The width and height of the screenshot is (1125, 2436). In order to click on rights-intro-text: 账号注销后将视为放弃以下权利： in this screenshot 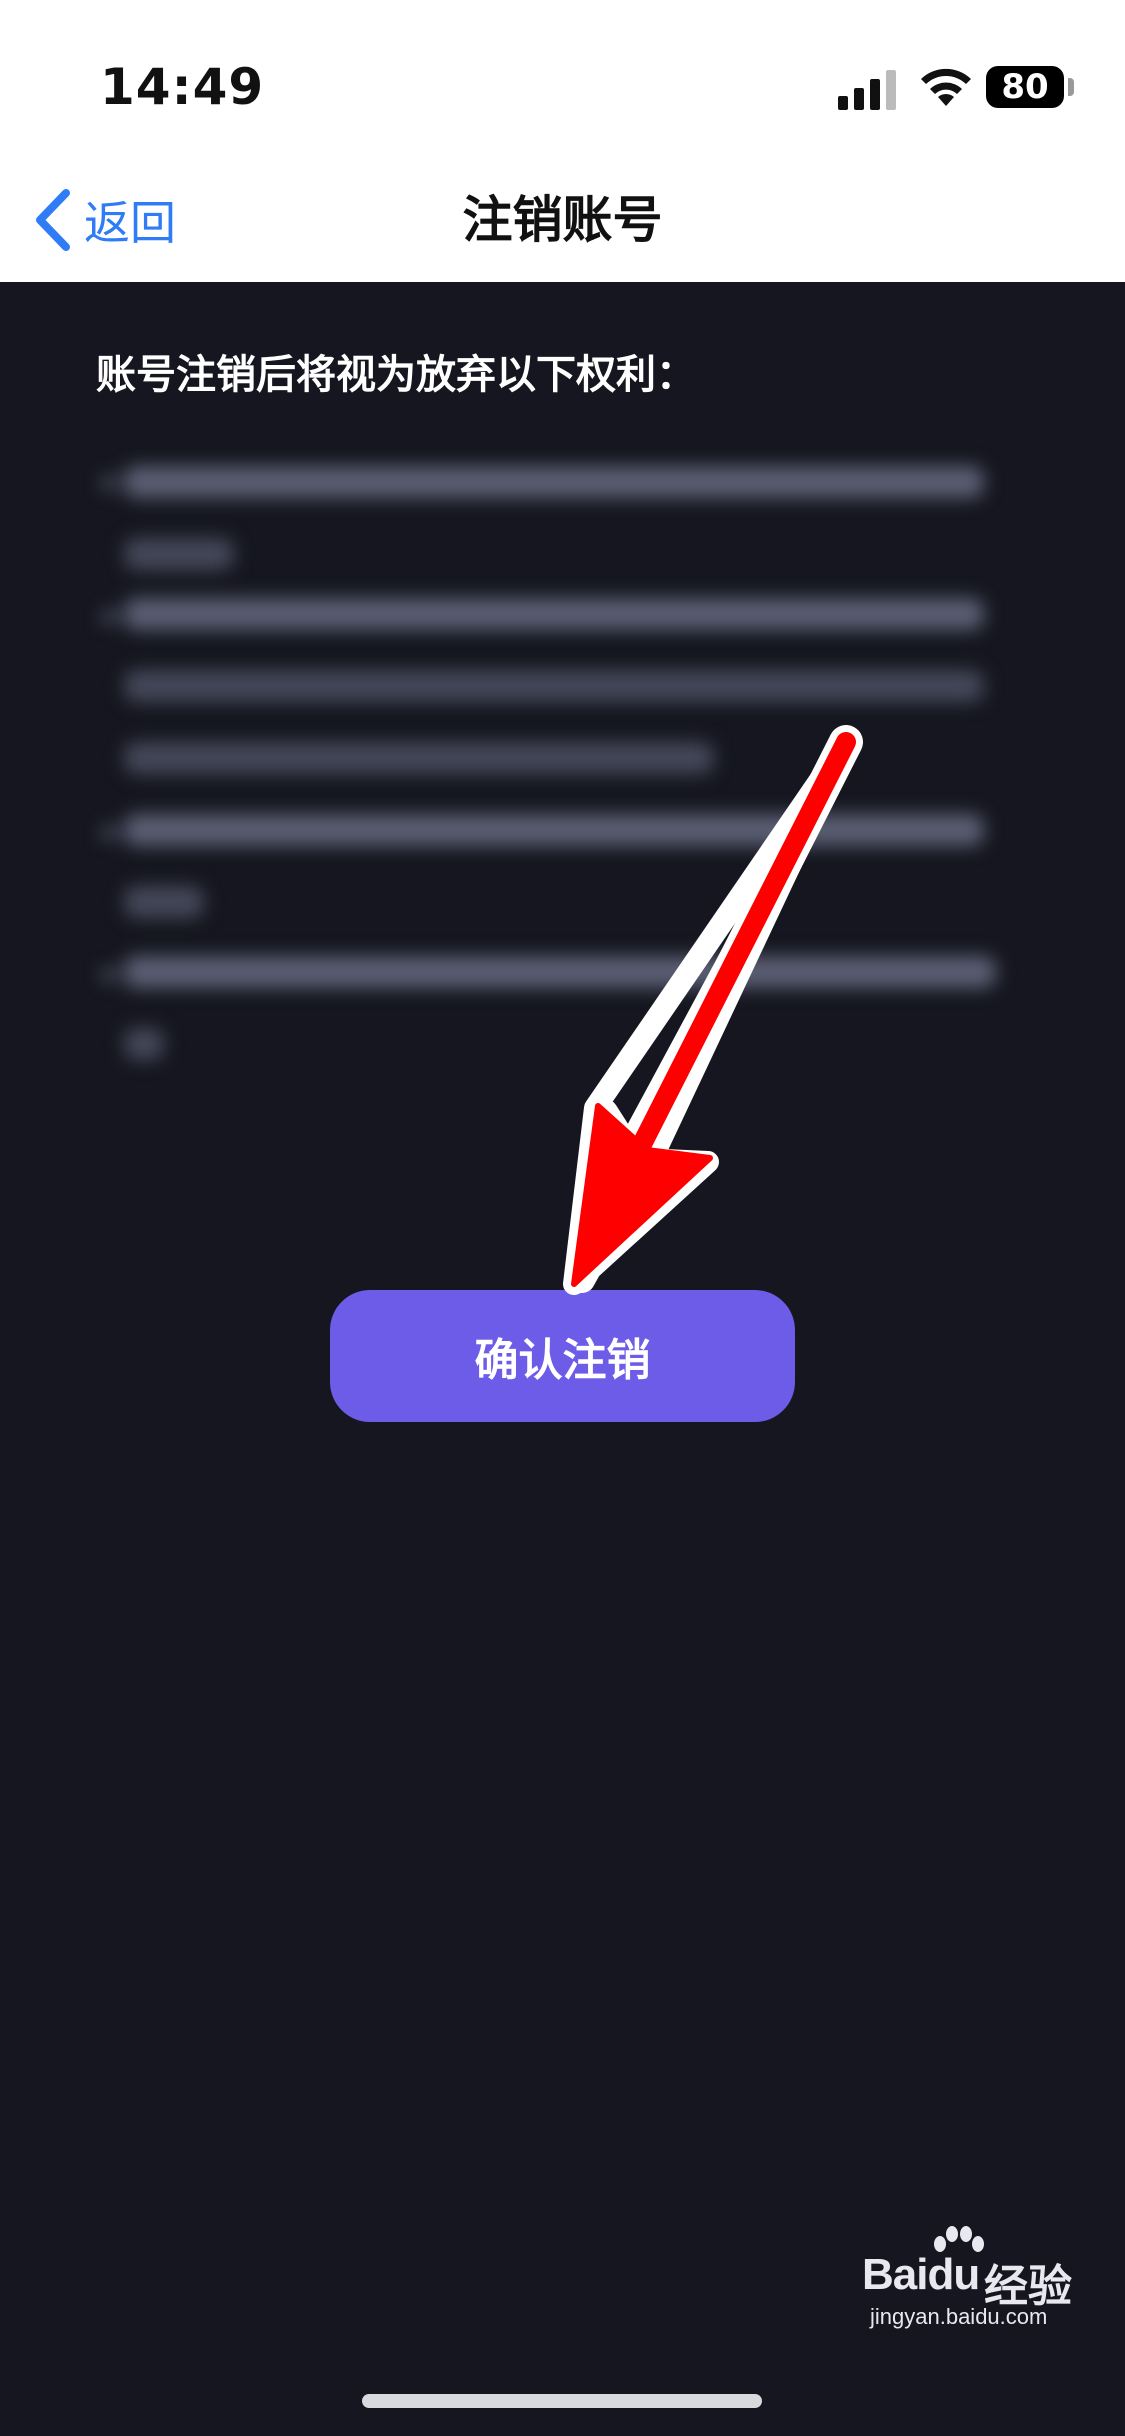, I will do `click(396, 375)`.